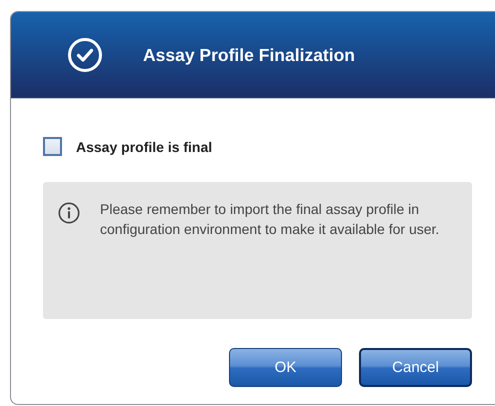 This screenshot has width=495, height=406. What do you see at coordinates (249, 55) in the screenshot?
I see `dialog-title: Assay Profile Finalization` at bounding box center [249, 55].